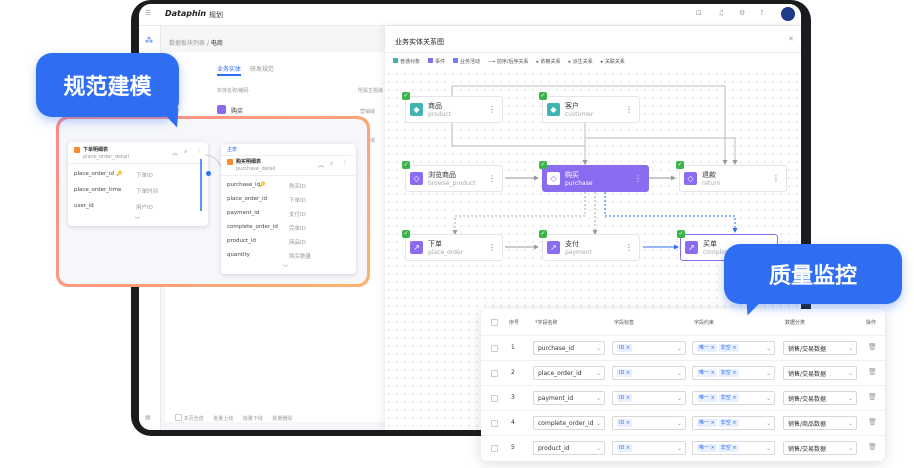  What do you see at coordinates (243, 213) in the screenshot?
I see `field-name: payment_id` at bounding box center [243, 213].